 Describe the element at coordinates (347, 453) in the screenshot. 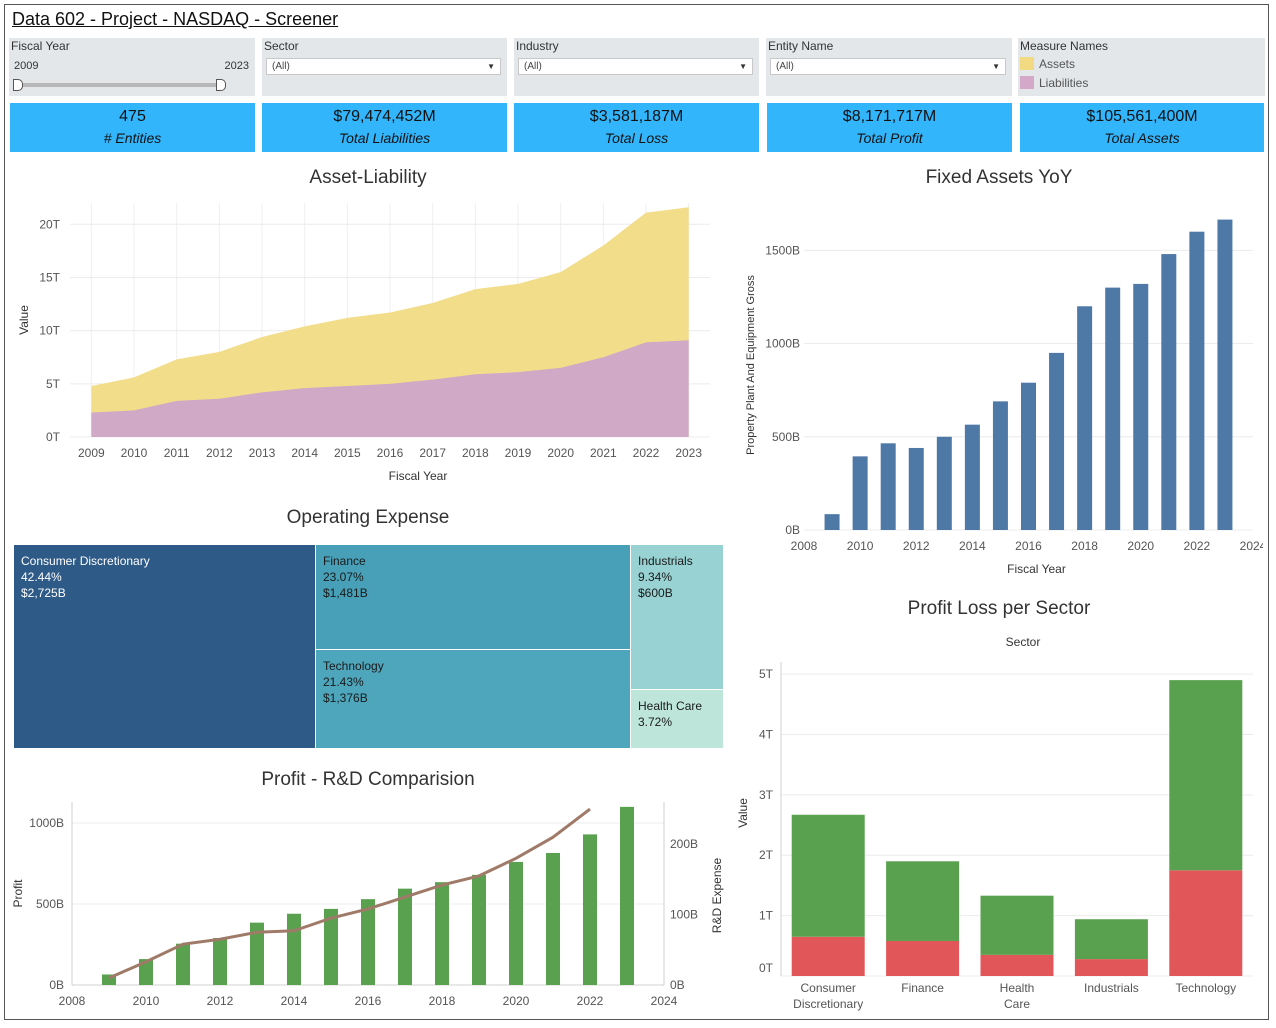

I see `x-tick-label: 2015` at that location.